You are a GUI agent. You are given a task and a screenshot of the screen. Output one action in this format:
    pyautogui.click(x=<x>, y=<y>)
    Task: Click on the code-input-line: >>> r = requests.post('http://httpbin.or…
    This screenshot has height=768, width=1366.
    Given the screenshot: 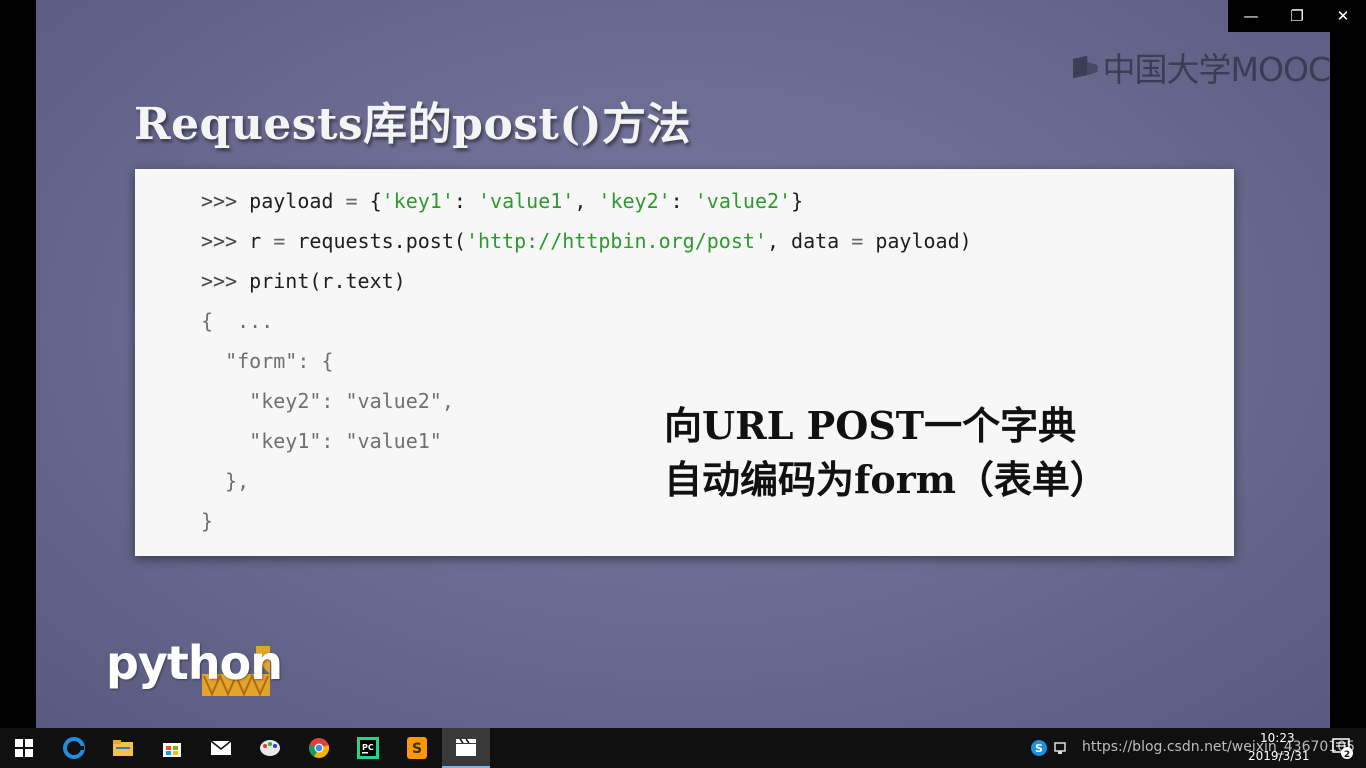 What is the action you would take?
    pyautogui.click(x=586, y=241)
    